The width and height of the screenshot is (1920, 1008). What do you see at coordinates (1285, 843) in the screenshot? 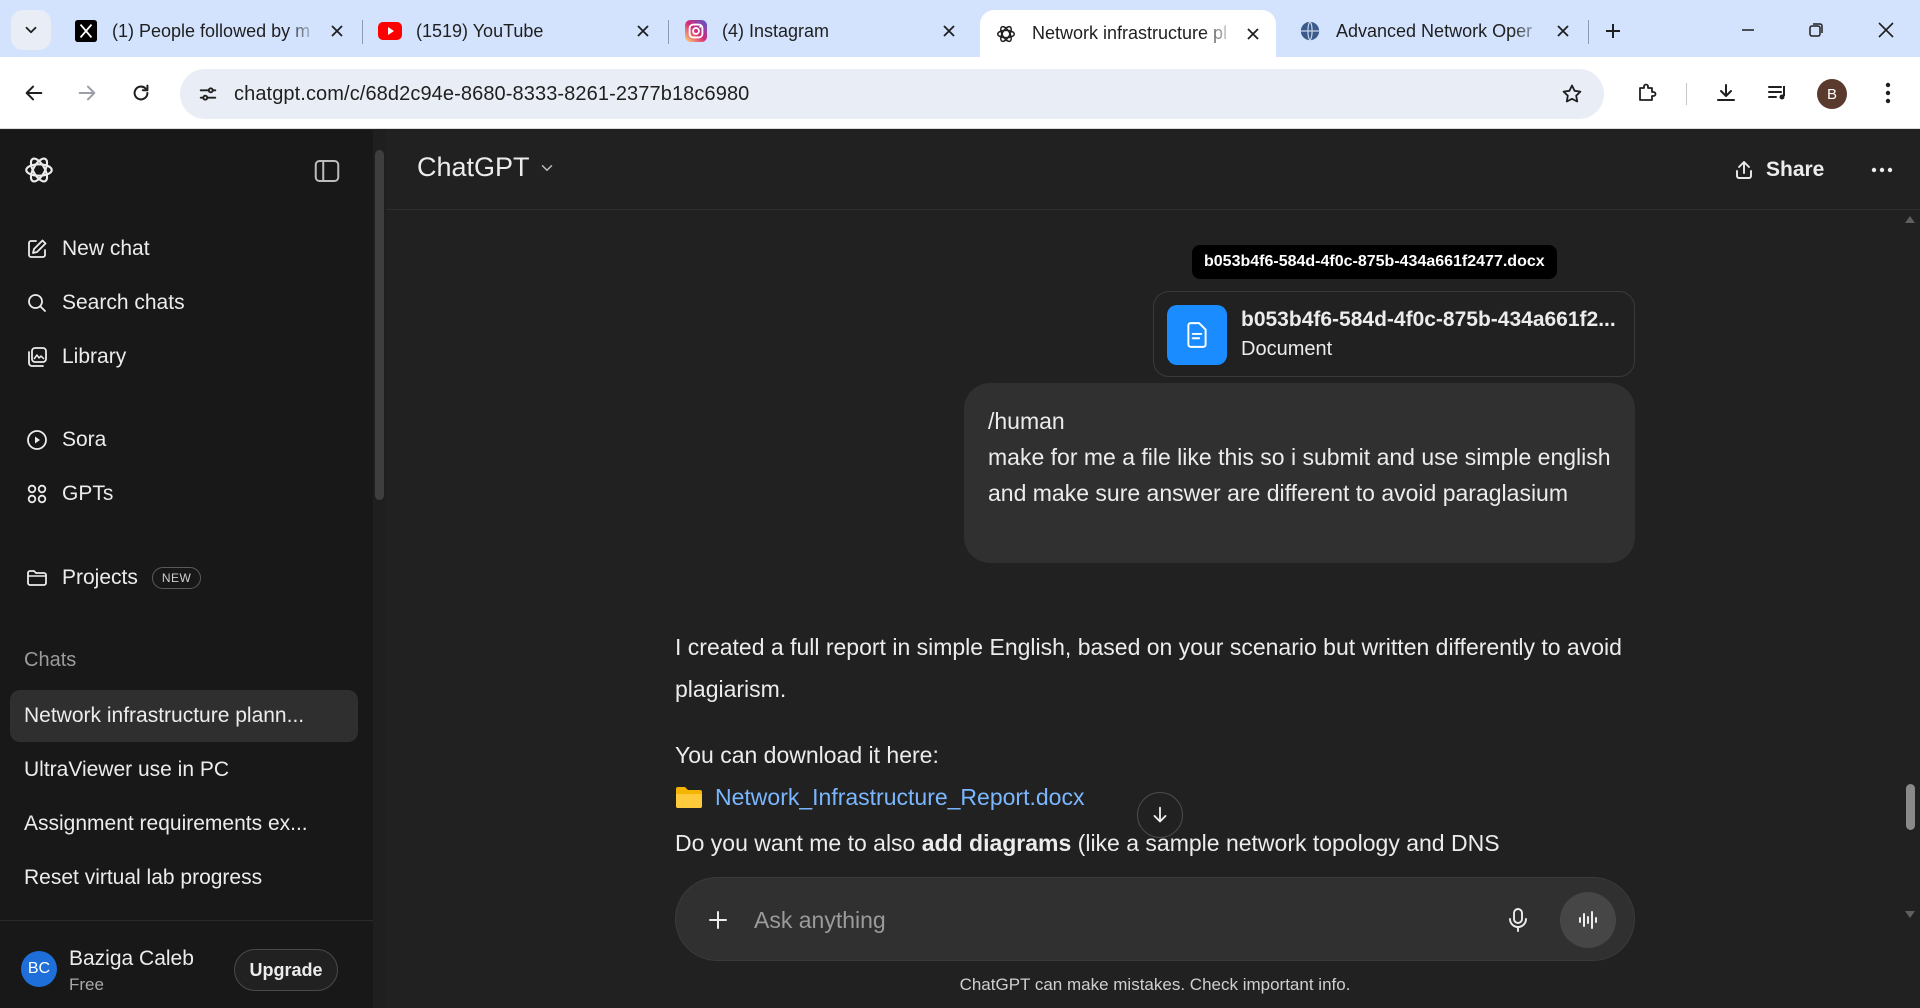
I see `assistant-text: (like a sample network topology and DNS` at bounding box center [1285, 843].